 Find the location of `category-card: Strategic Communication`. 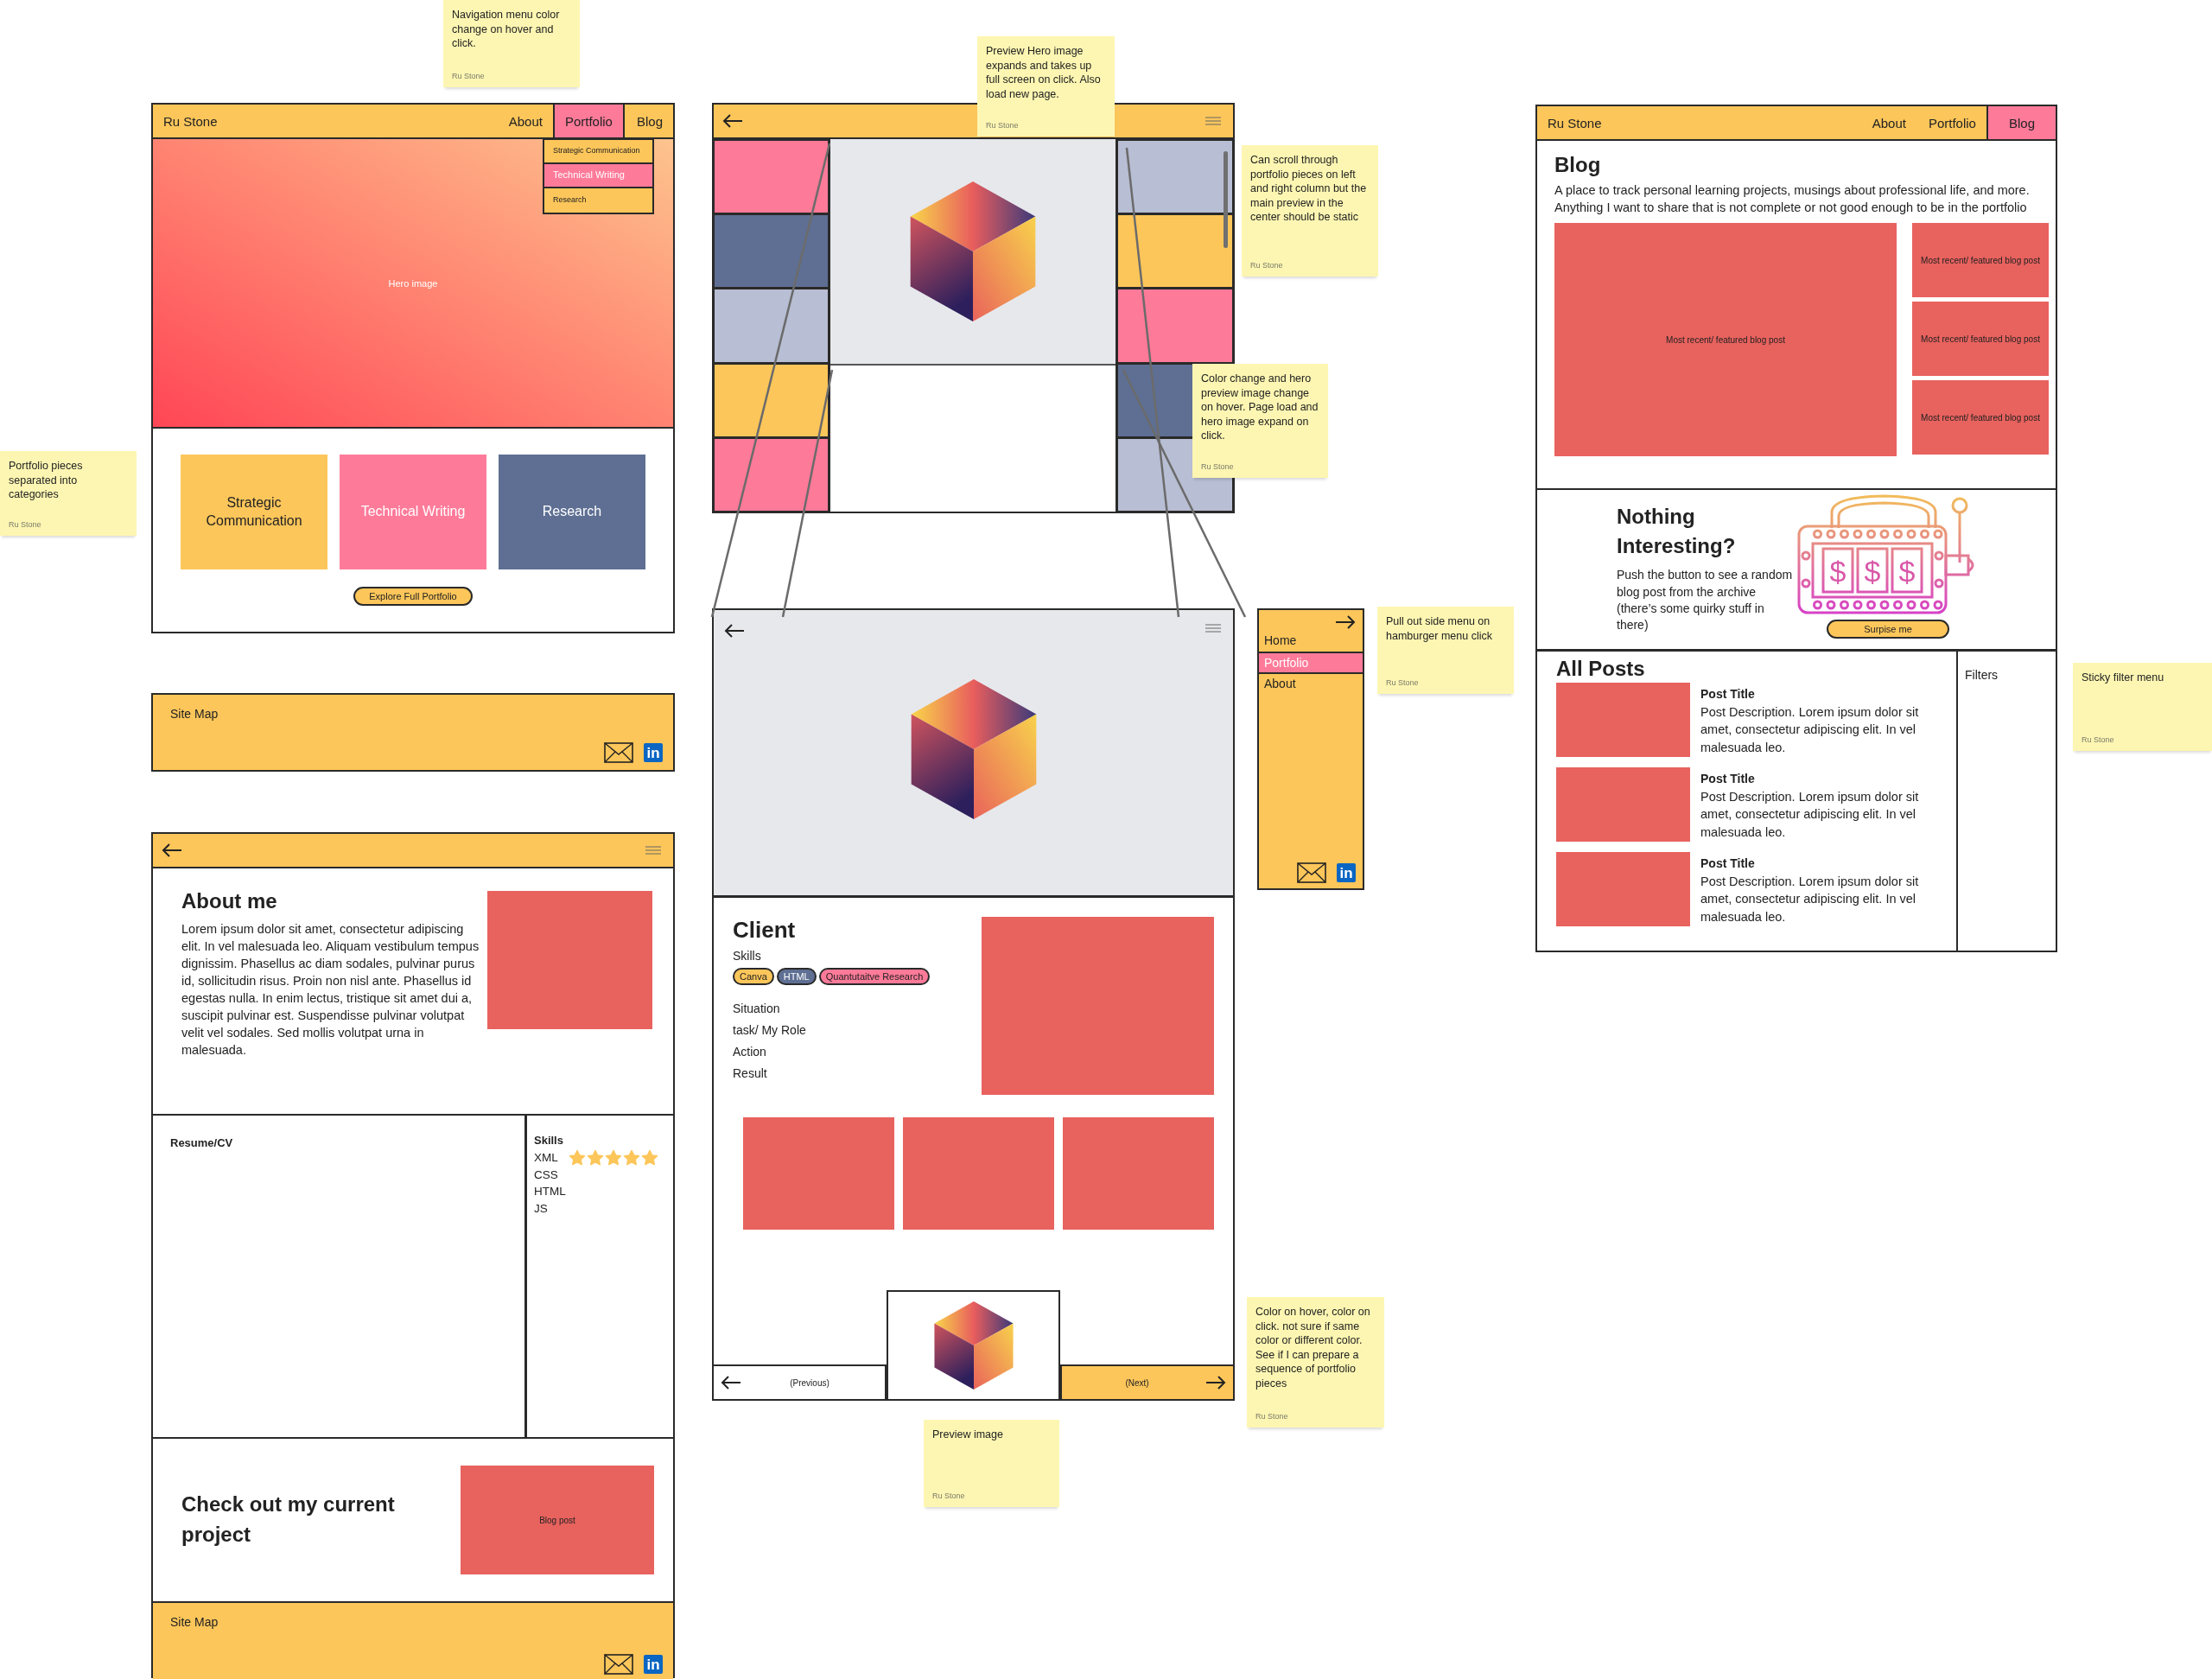

category-card: Strategic Communication is located at coordinates (254, 512).